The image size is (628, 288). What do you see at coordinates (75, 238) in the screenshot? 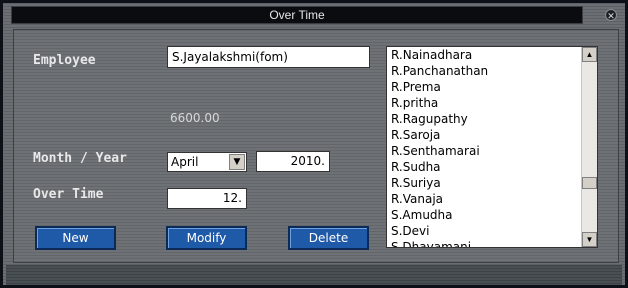
I see `new-button: New` at bounding box center [75, 238].